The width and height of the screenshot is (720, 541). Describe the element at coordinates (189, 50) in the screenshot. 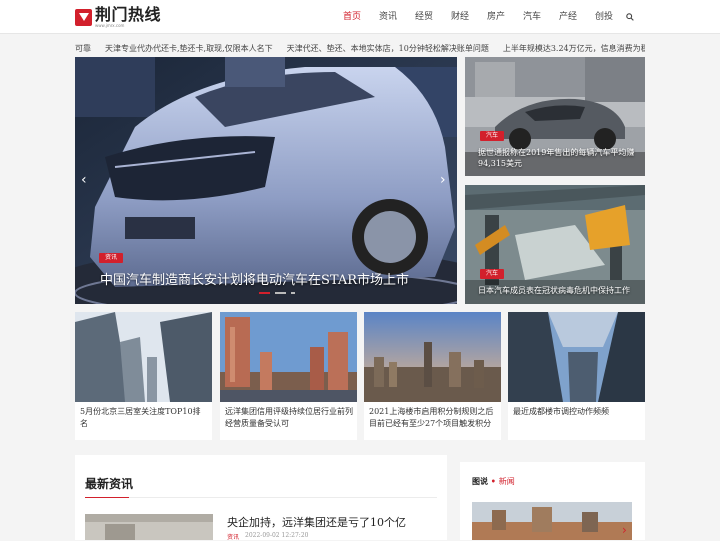

I see `ticker-item: 天津专业代办代还卡,垫还卡,取现,仅限本人名下` at that location.